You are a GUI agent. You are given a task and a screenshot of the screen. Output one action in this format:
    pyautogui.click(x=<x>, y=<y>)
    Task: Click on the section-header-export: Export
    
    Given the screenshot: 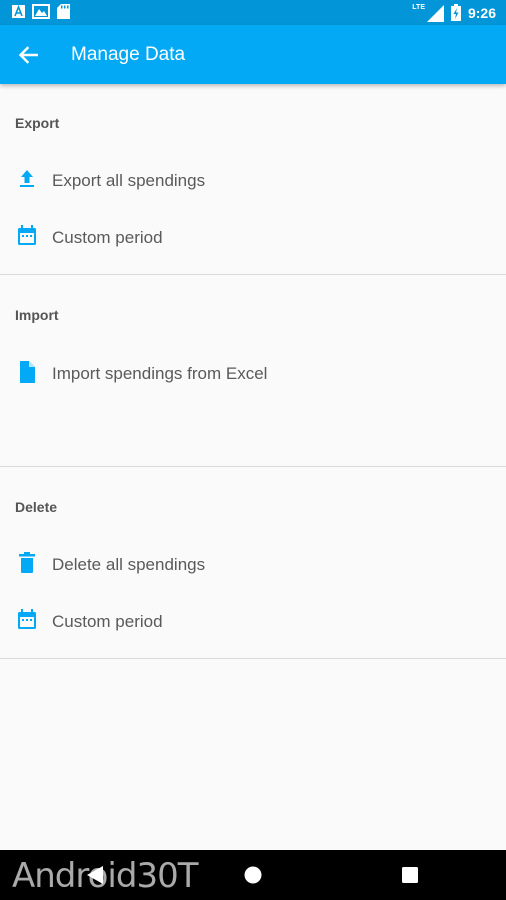 What is the action you would take?
    pyautogui.click(x=37, y=123)
    